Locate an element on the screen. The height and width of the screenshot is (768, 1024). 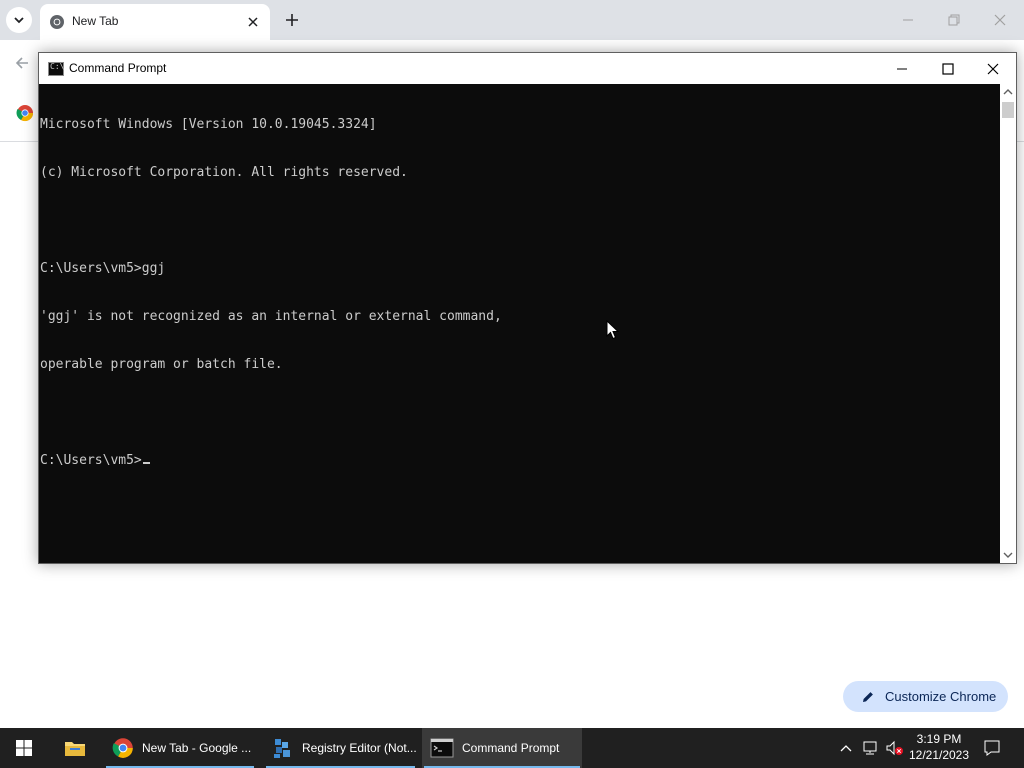
close-tab-button is located at coordinates (253, 22).